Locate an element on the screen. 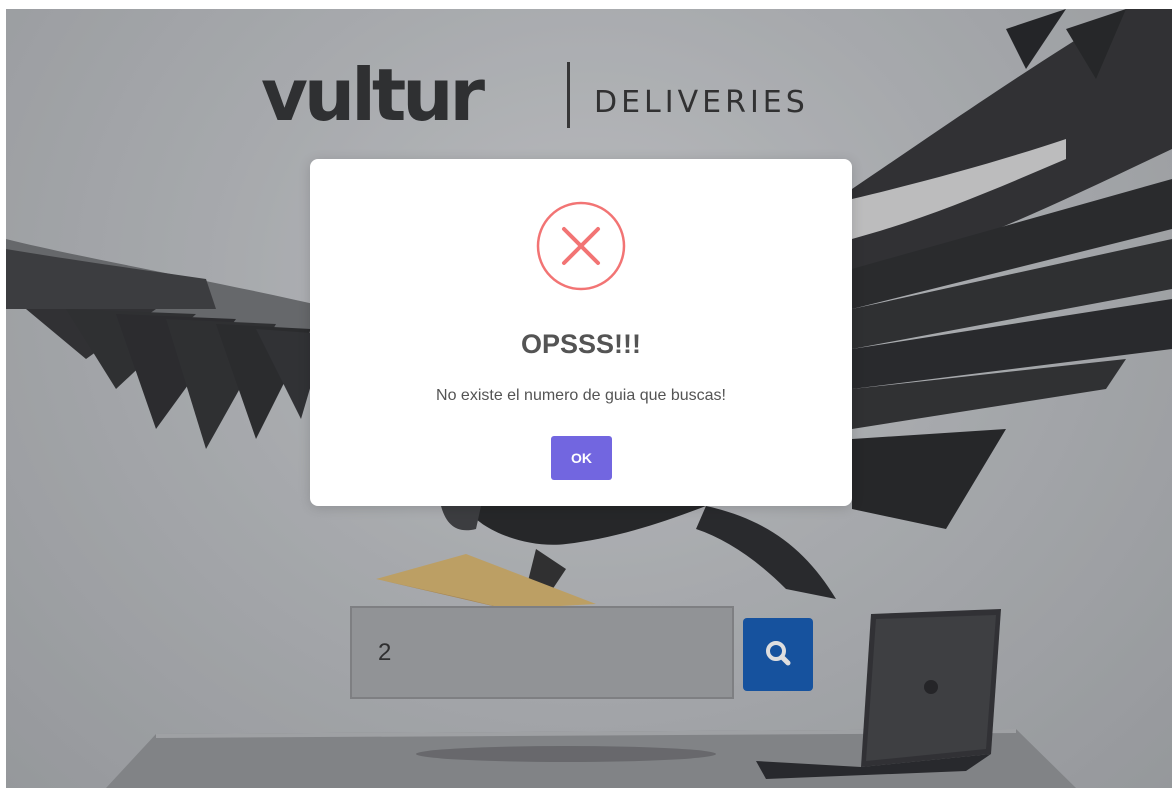  ok-button: OK is located at coordinates (581, 458).